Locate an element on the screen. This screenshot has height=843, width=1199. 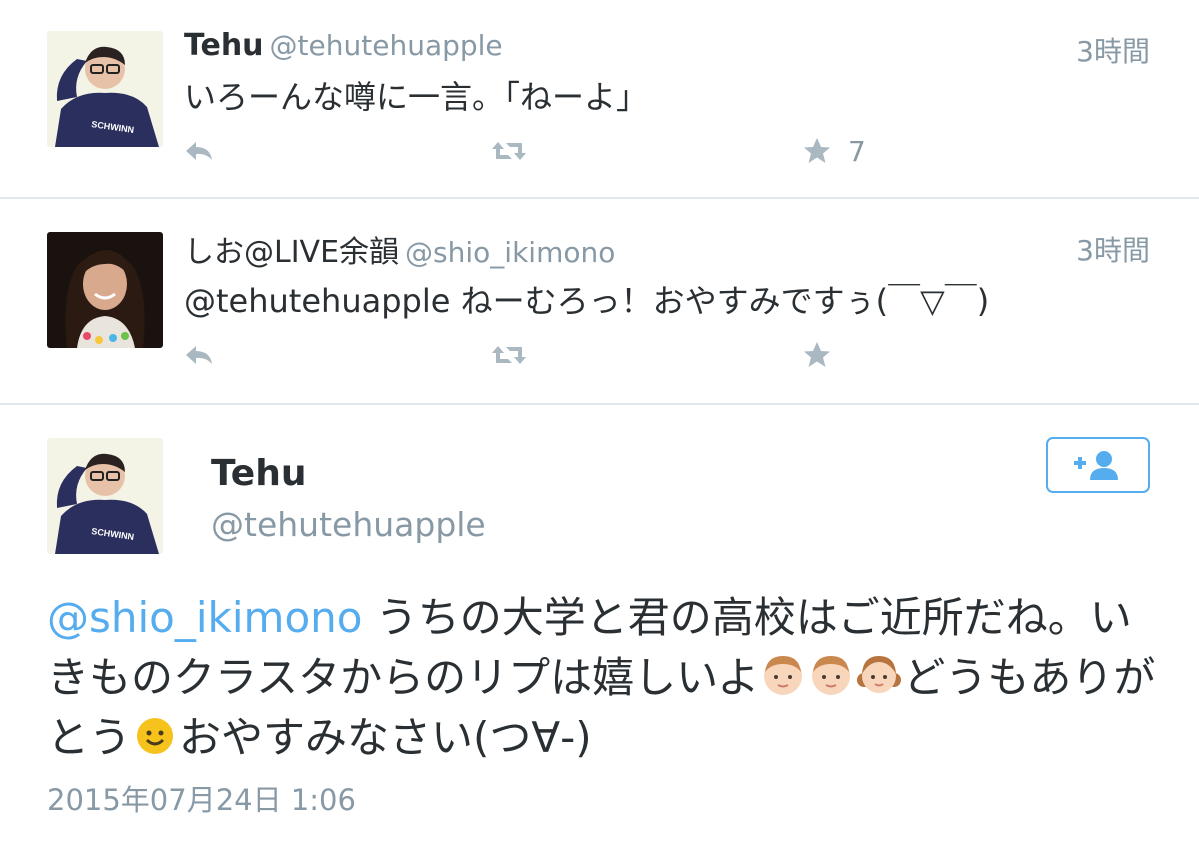
girl-emoji-icon is located at coordinates (879, 674).